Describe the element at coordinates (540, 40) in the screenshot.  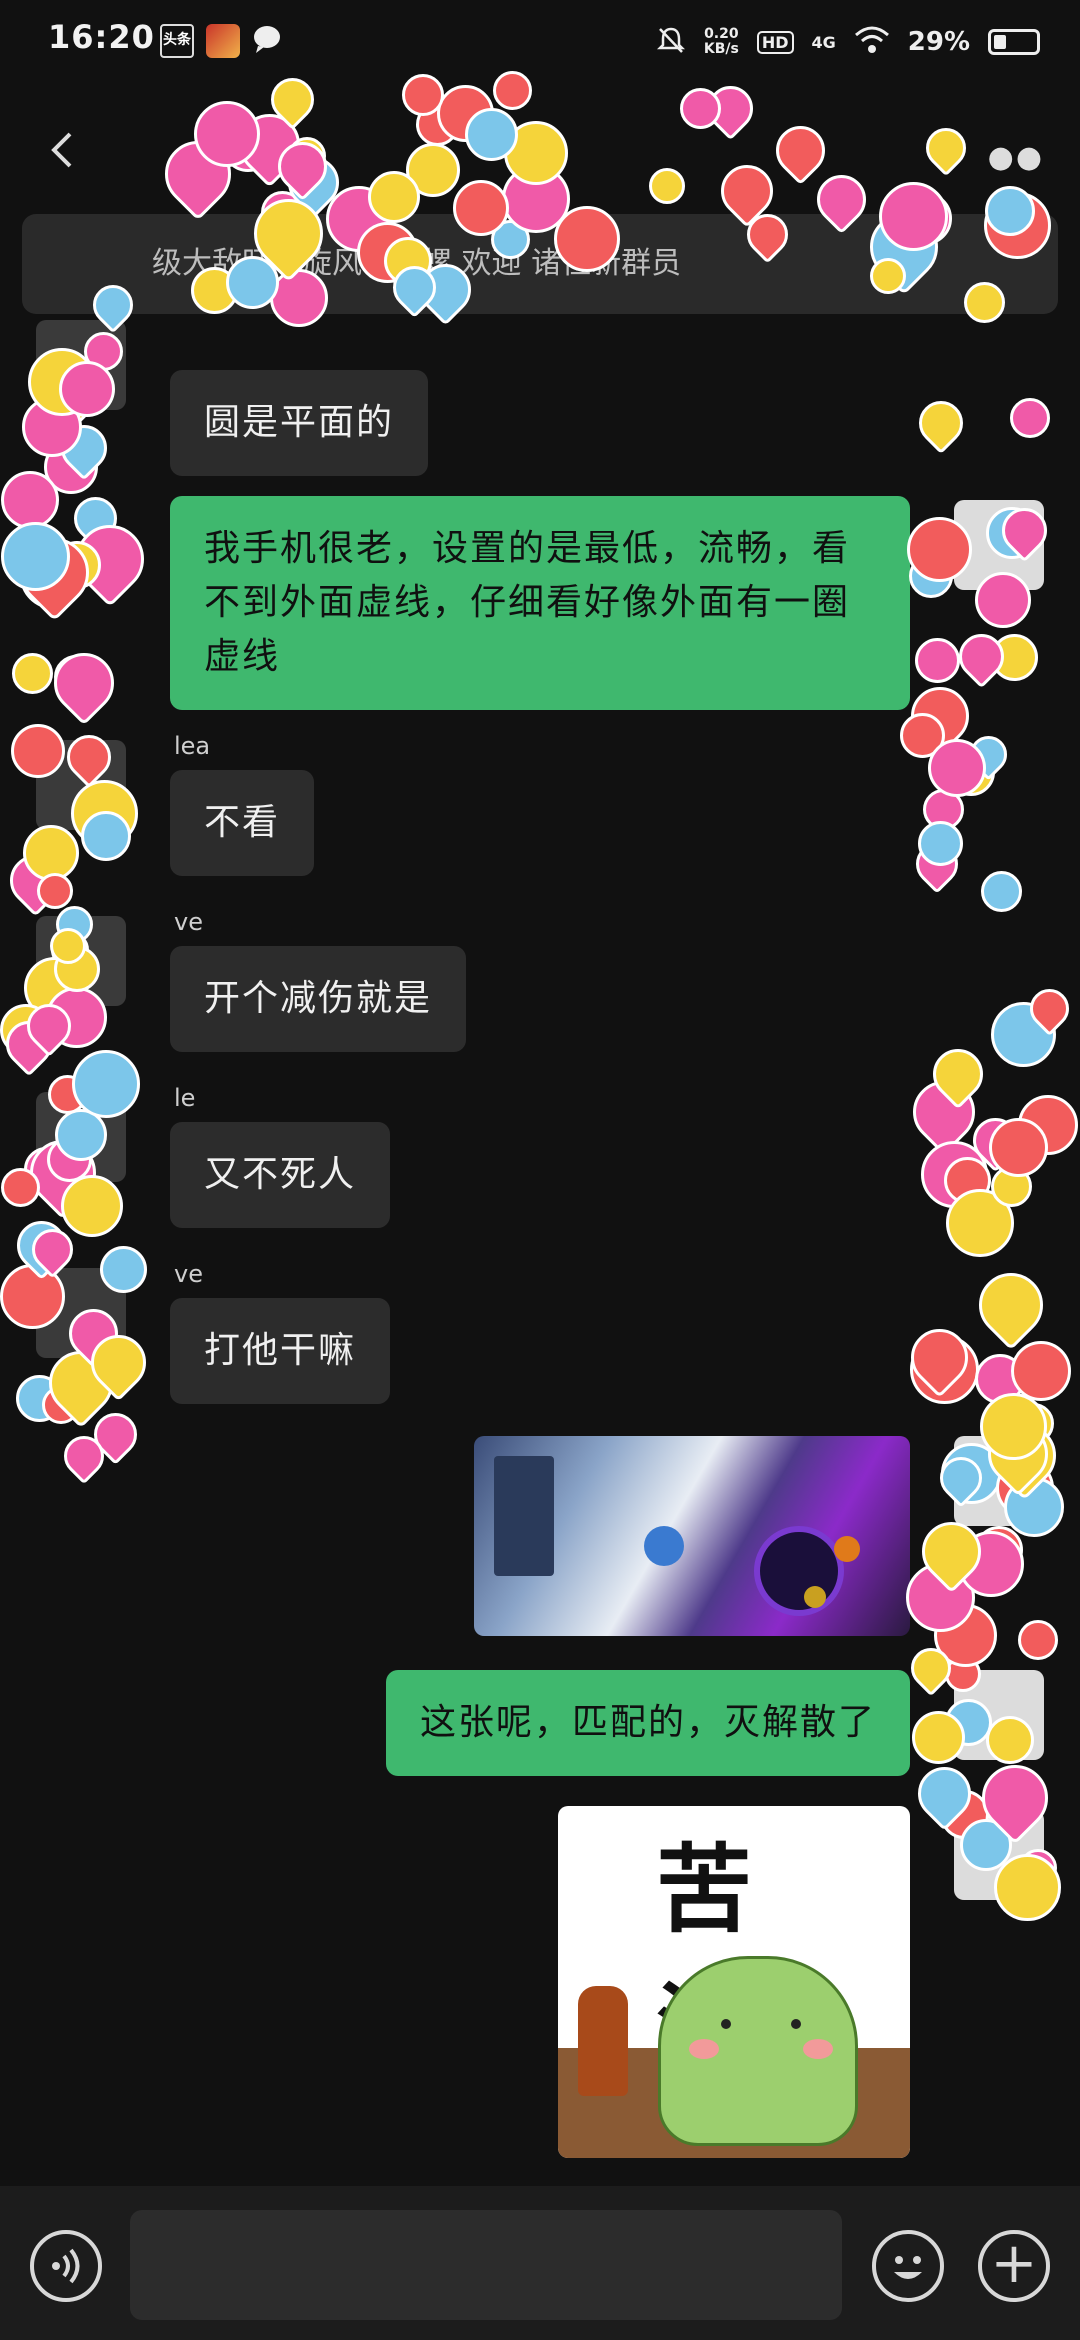
I see `status-bar: 16:20 头条 0.20 KB/s HD 4G 29%` at that location.